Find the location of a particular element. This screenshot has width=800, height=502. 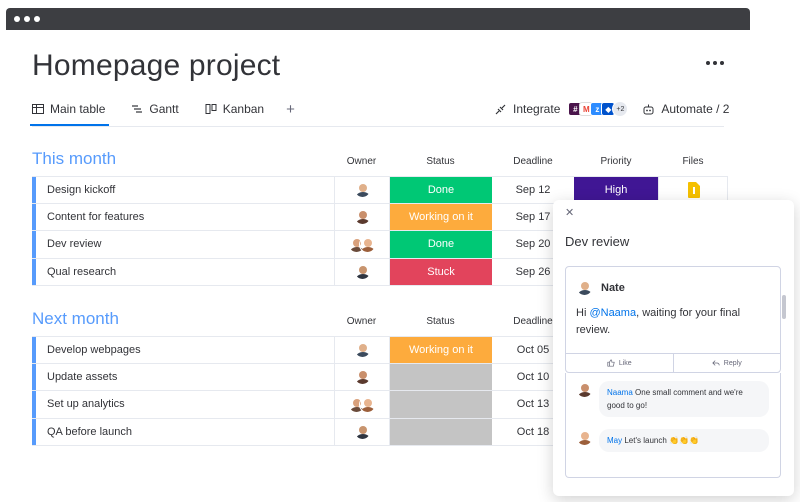

tab-gantt: Gantt is located at coordinates (155, 109).